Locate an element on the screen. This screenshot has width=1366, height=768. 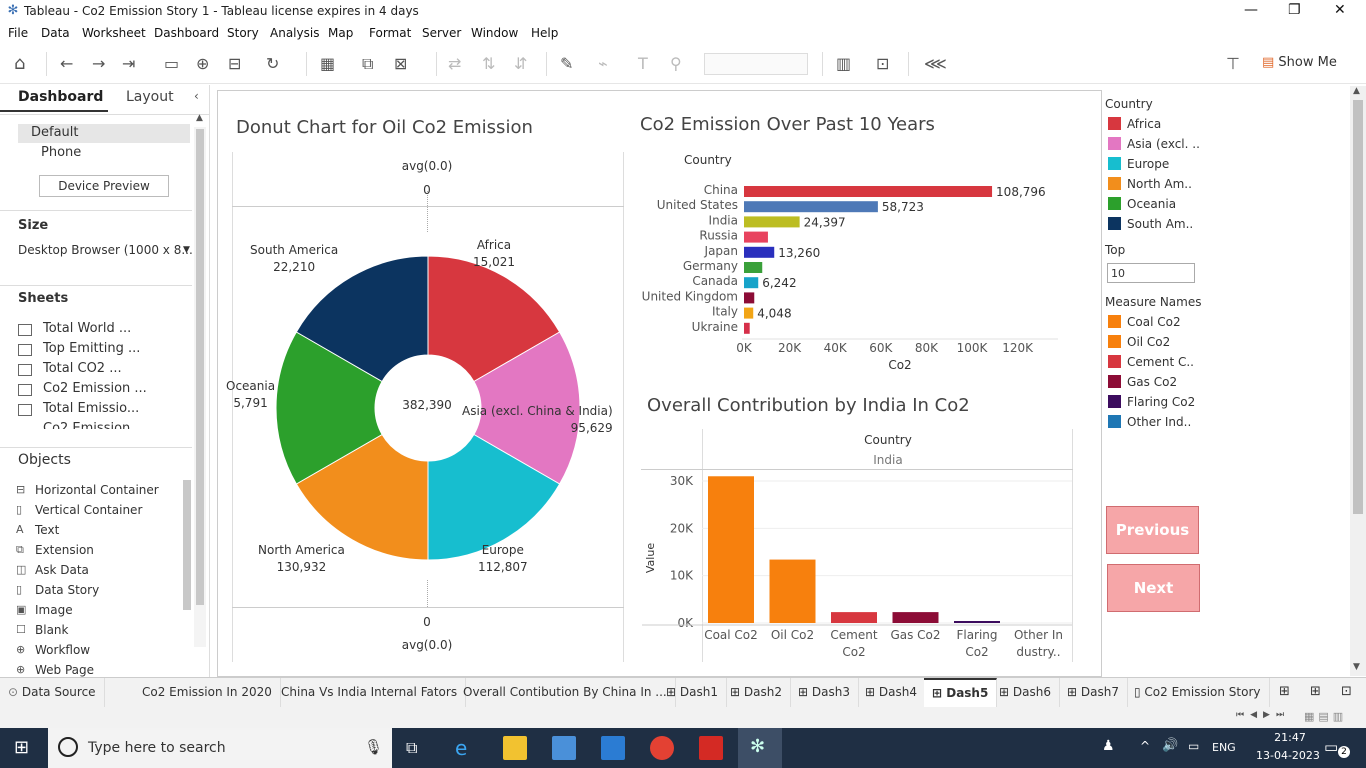
object-vertical-container: Vertical Container is located at coordinates (88, 510).